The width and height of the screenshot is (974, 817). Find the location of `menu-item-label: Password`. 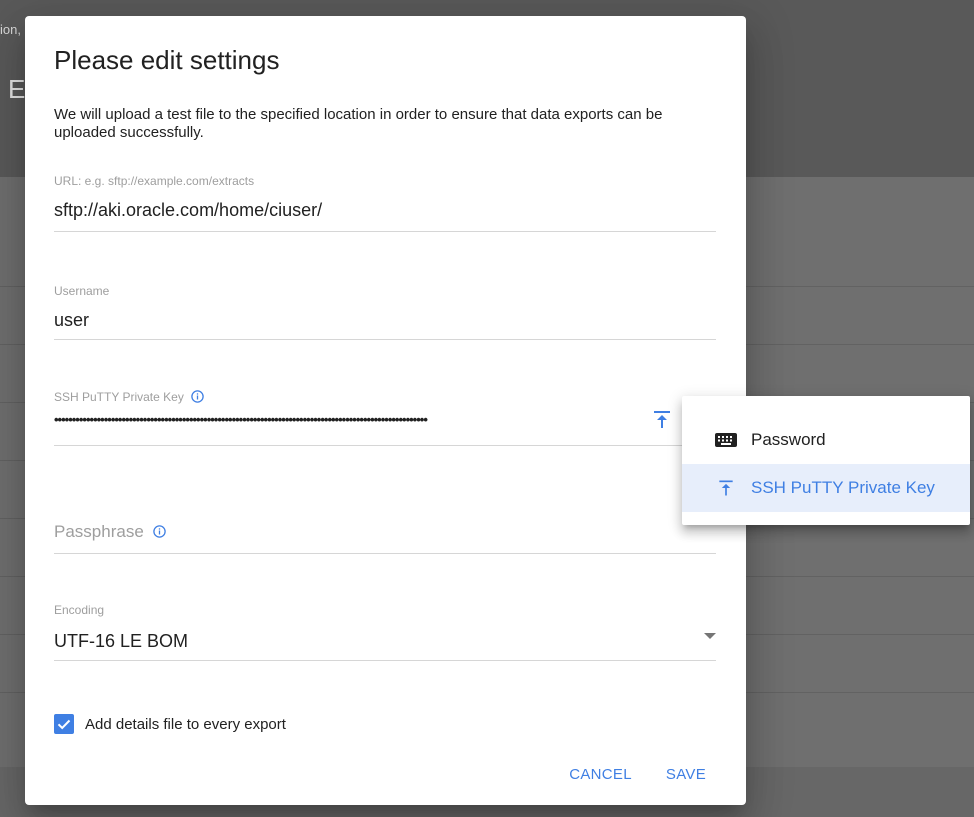

menu-item-label: Password is located at coordinates (788, 439).